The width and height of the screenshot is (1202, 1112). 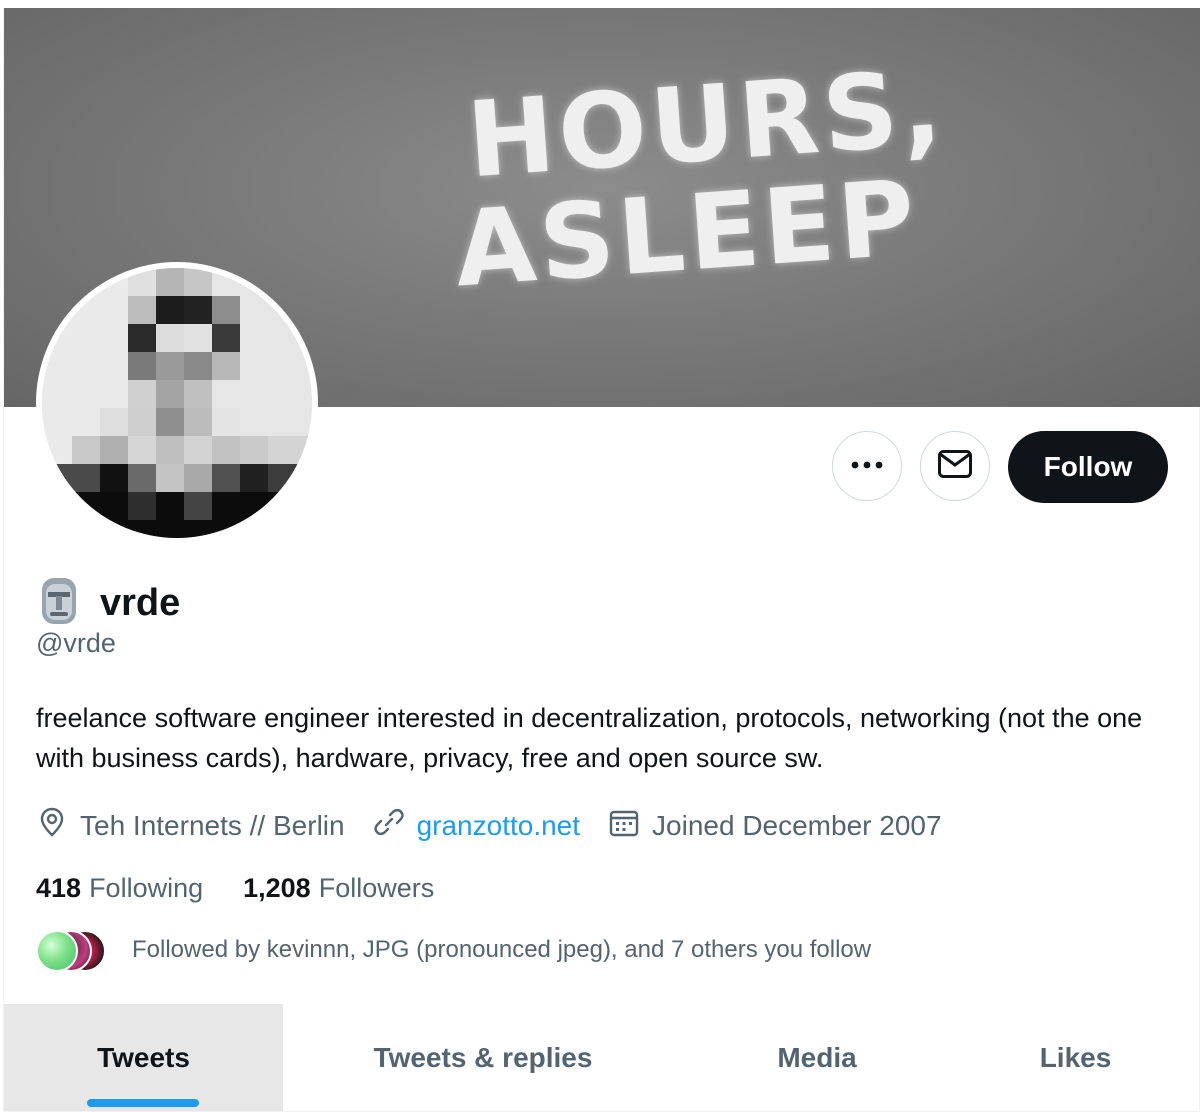 What do you see at coordinates (59, 603) in the screenshot?
I see `moai-emoji-icon` at bounding box center [59, 603].